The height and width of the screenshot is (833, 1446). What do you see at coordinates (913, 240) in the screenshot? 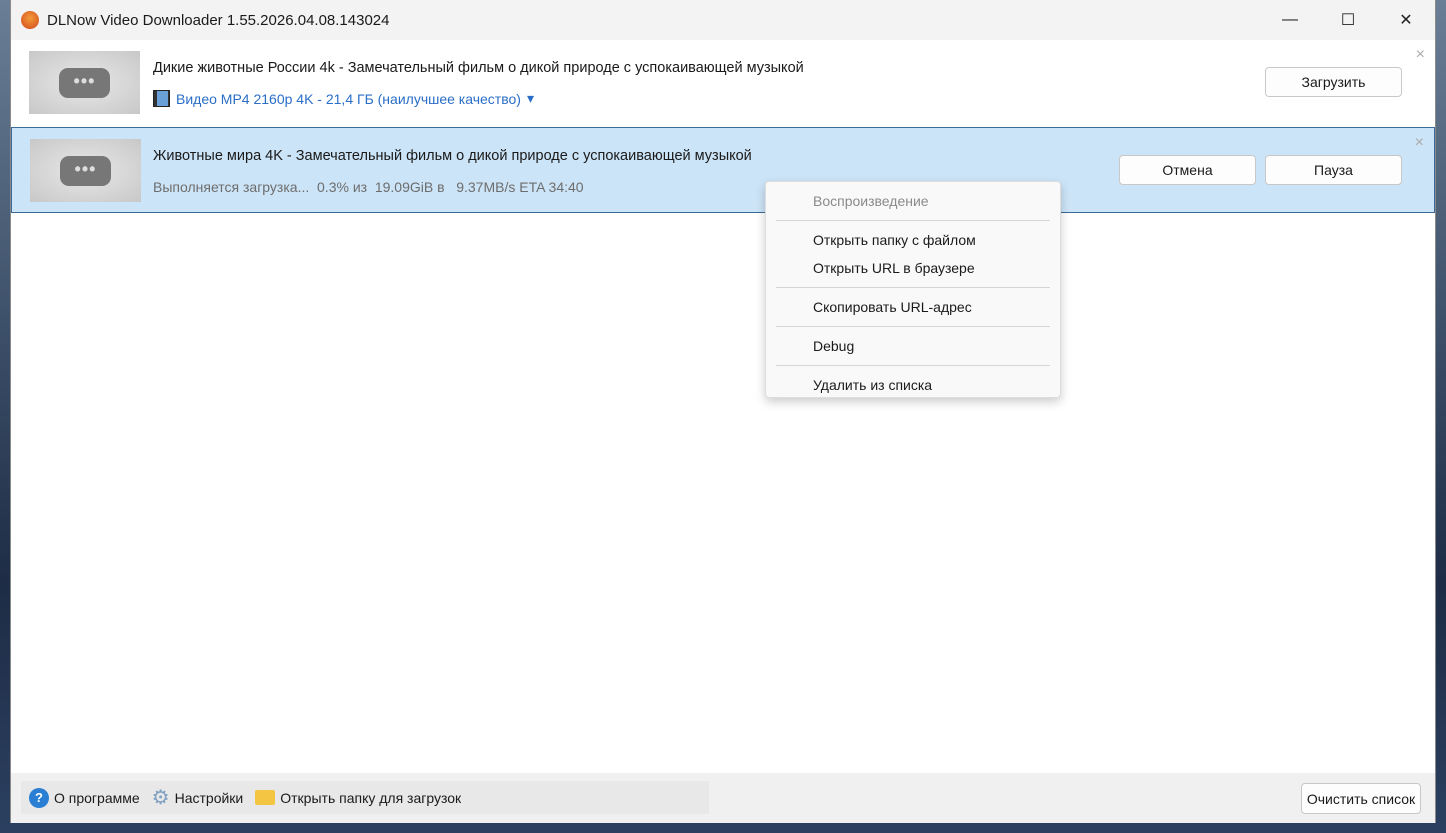
I see `menu-item-open-folder: Открыть папку с файлом` at bounding box center [913, 240].